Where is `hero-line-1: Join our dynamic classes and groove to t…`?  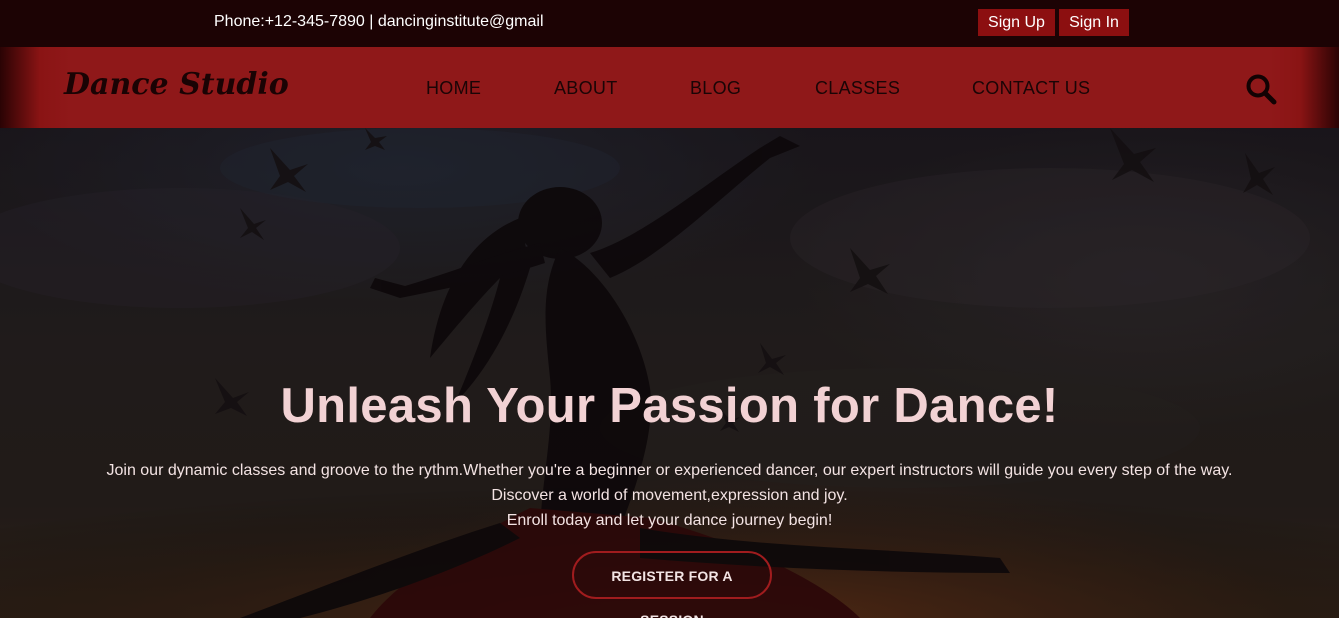 hero-line-1: Join our dynamic classes and groove to t… is located at coordinates (669, 470).